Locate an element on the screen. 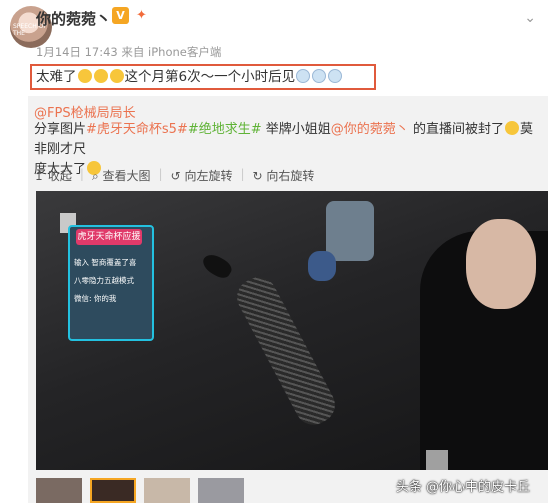  thumbnail-strip is located at coordinates (140, 490).